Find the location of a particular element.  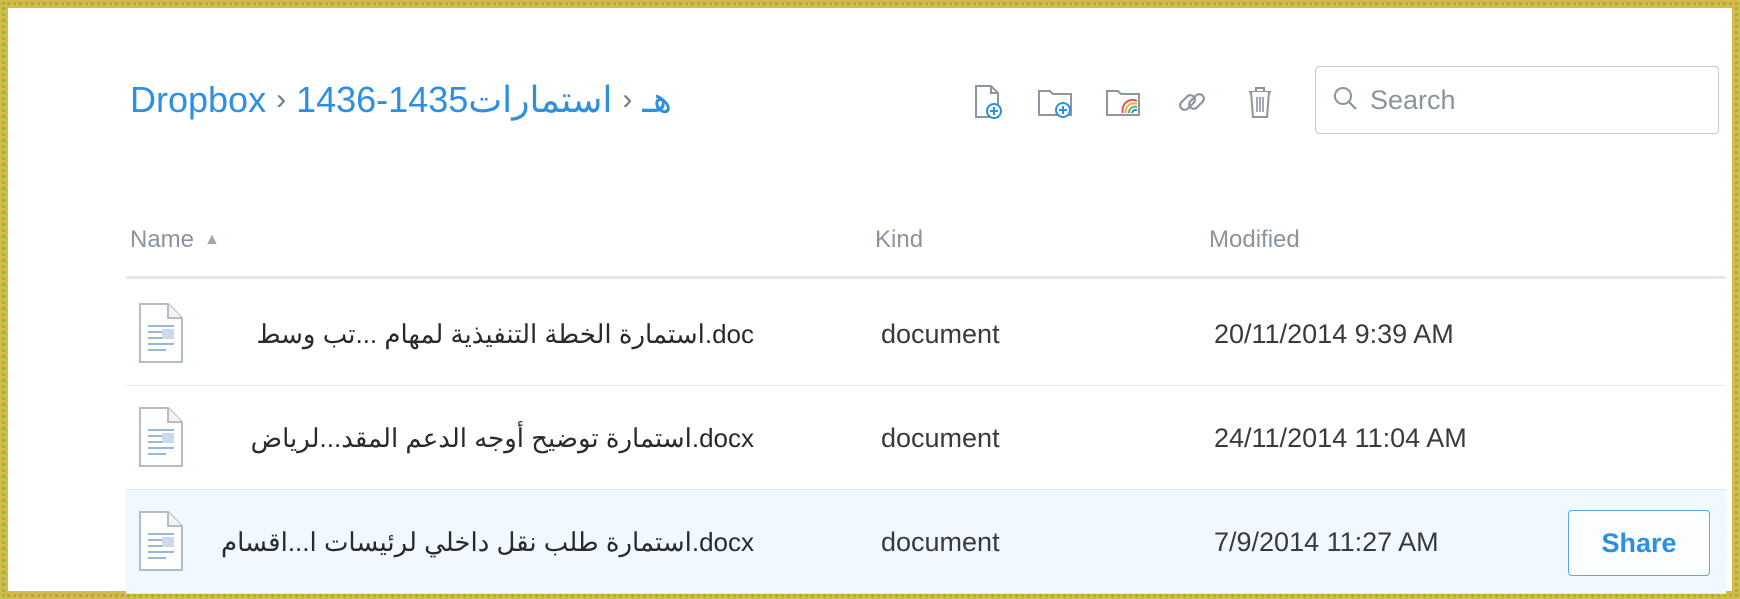

column-header-modified-label: Modified is located at coordinates (1254, 239).